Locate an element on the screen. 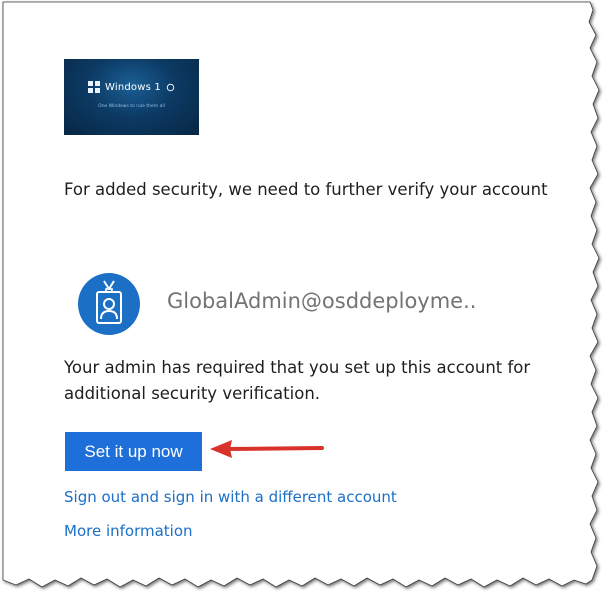 The image size is (615, 604). logo-title: Windows 1 is located at coordinates (133, 87).